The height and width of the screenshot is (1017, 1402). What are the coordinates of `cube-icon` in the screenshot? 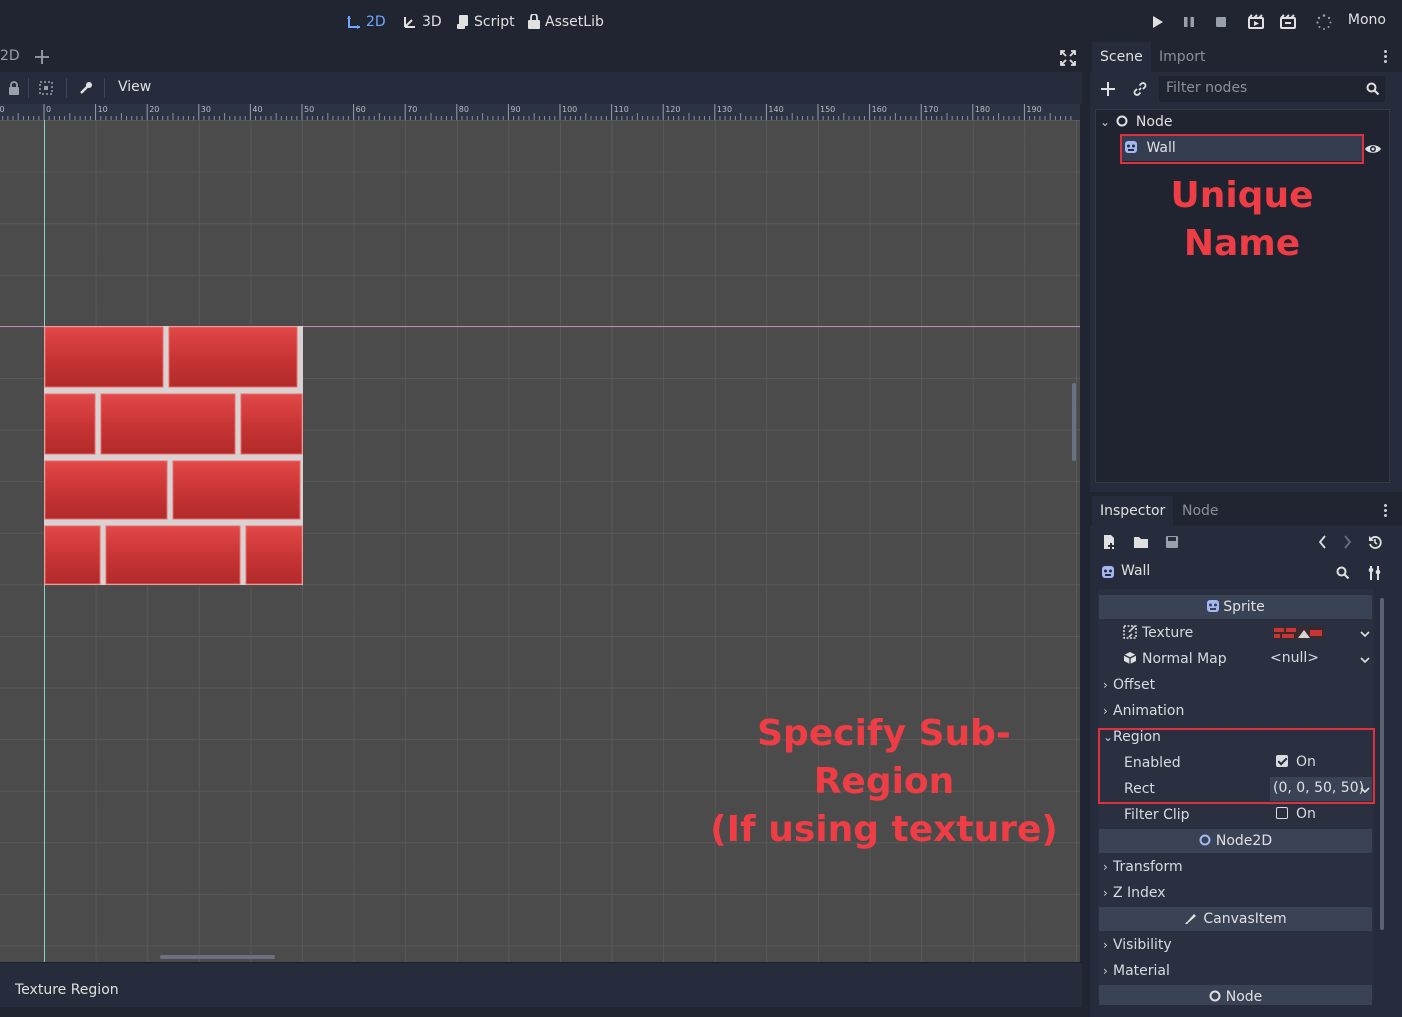 It's located at (1130, 658).